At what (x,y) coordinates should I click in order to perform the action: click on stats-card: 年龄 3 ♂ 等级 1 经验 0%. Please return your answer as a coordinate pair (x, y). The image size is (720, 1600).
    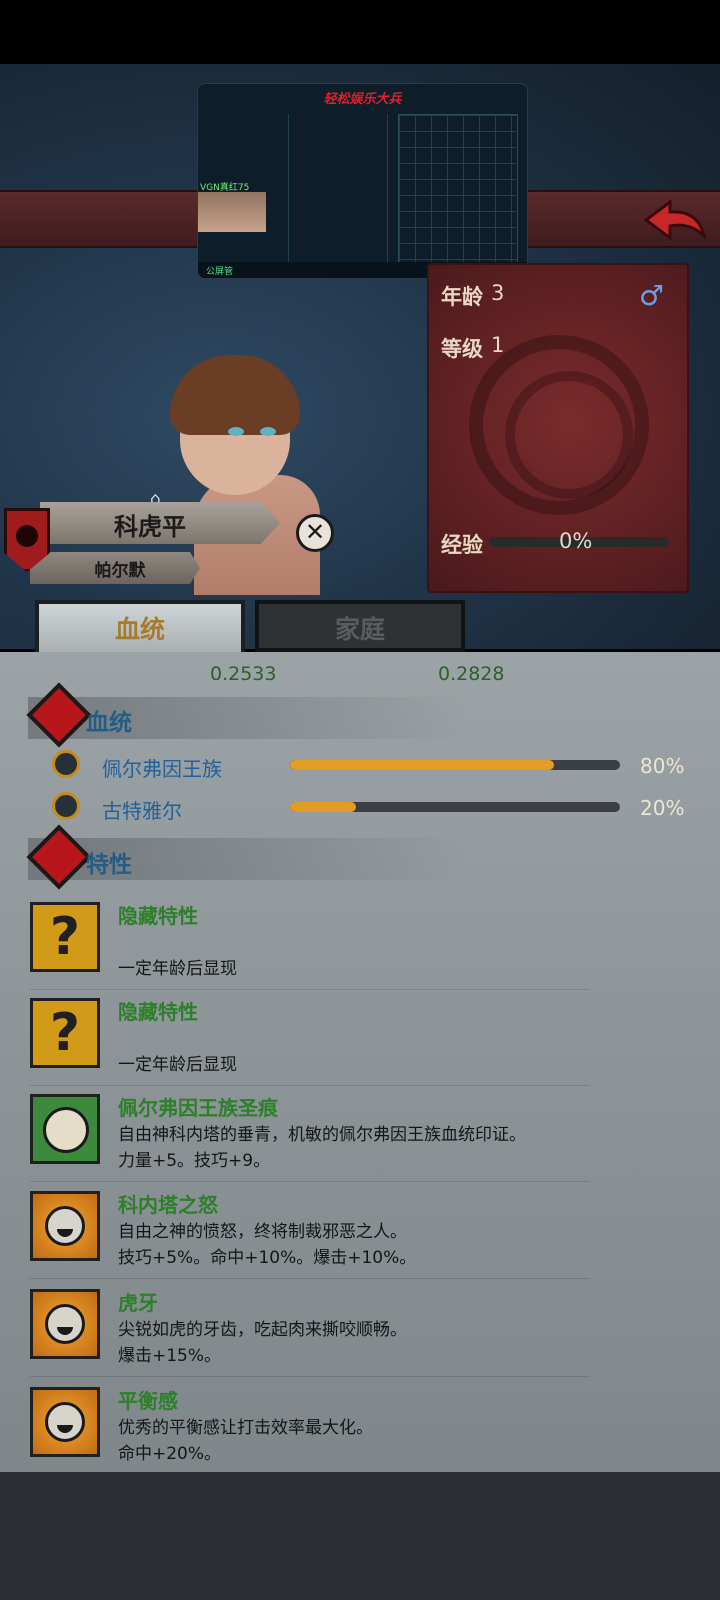
    Looking at the image, I should click on (558, 428).